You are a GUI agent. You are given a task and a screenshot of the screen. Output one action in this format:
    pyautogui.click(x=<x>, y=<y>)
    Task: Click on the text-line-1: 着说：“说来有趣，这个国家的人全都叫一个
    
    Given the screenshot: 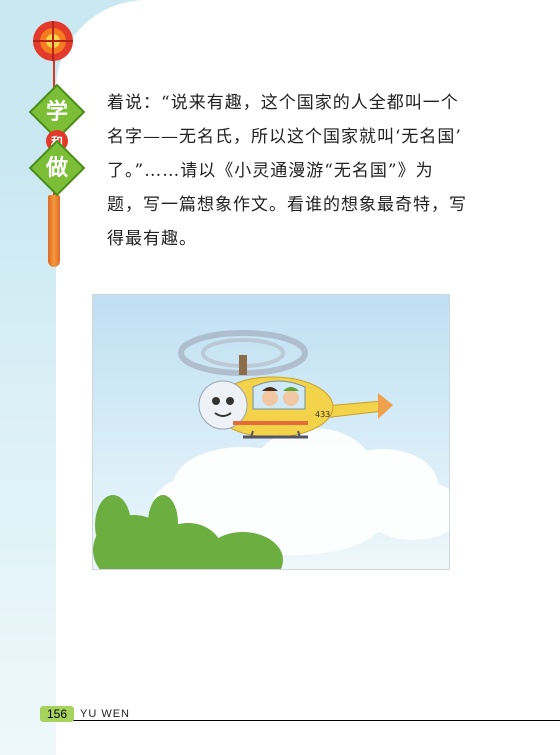 What is the action you would take?
    pyautogui.click(x=283, y=103)
    